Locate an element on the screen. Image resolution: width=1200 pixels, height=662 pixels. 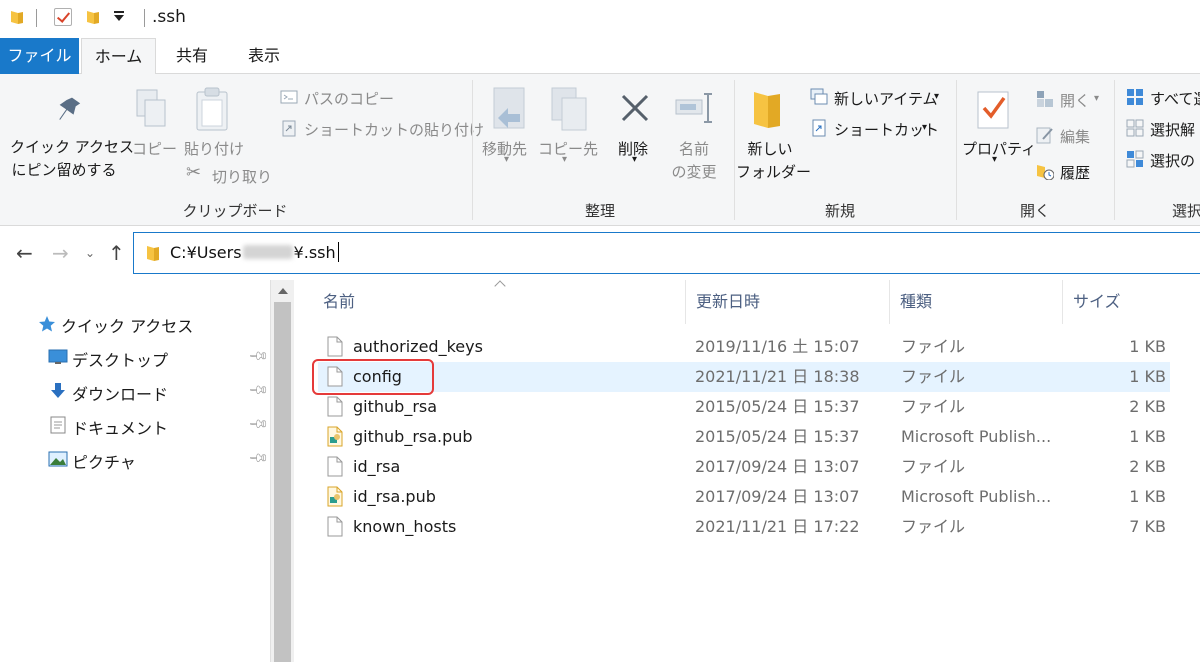
address-path: C:¥Users ¥.ssh is located at coordinates (254, 252).